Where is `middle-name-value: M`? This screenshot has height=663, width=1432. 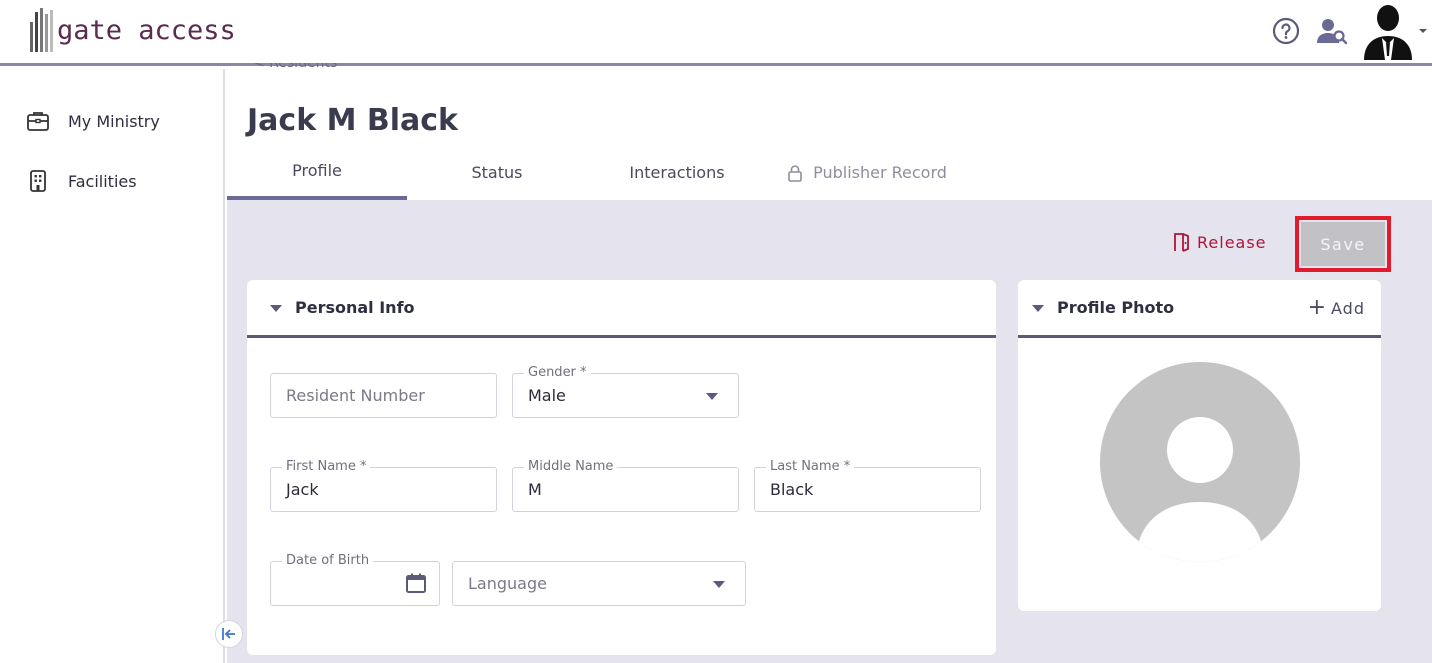
middle-name-value: M is located at coordinates (535, 489).